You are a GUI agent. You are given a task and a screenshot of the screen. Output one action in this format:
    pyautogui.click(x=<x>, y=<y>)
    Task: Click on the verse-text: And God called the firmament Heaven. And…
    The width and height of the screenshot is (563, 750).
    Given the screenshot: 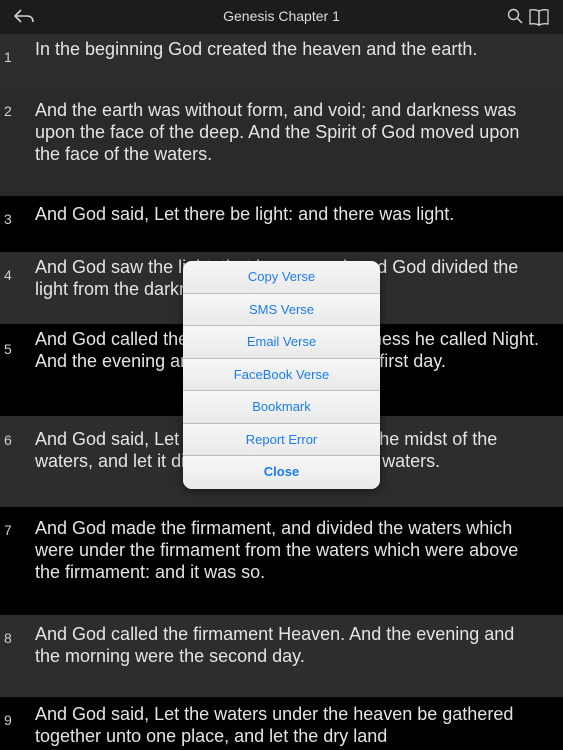 What is the action you would take?
    pyautogui.click(x=275, y=645)
    